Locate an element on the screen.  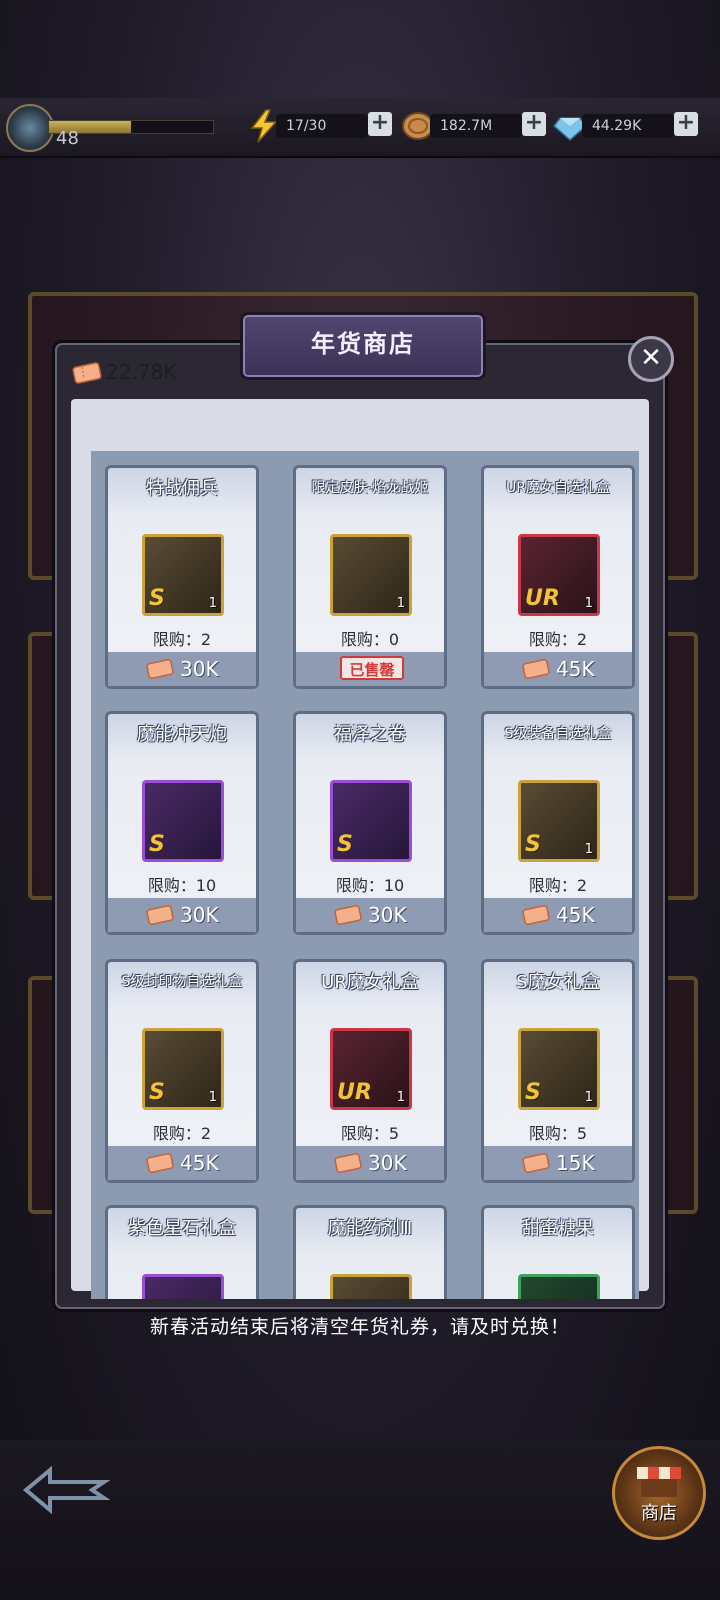
shop-item-card: UR魔女自选礼盒 UR 1 限购：2 45K is located at coordinates (558, 577).